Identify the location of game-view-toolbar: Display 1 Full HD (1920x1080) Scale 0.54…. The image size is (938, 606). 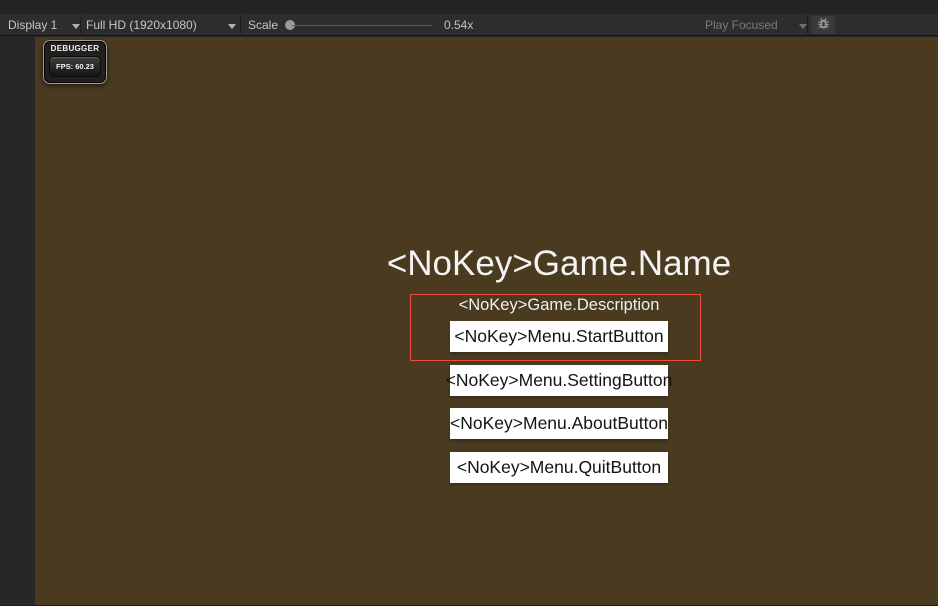
(469, 25).